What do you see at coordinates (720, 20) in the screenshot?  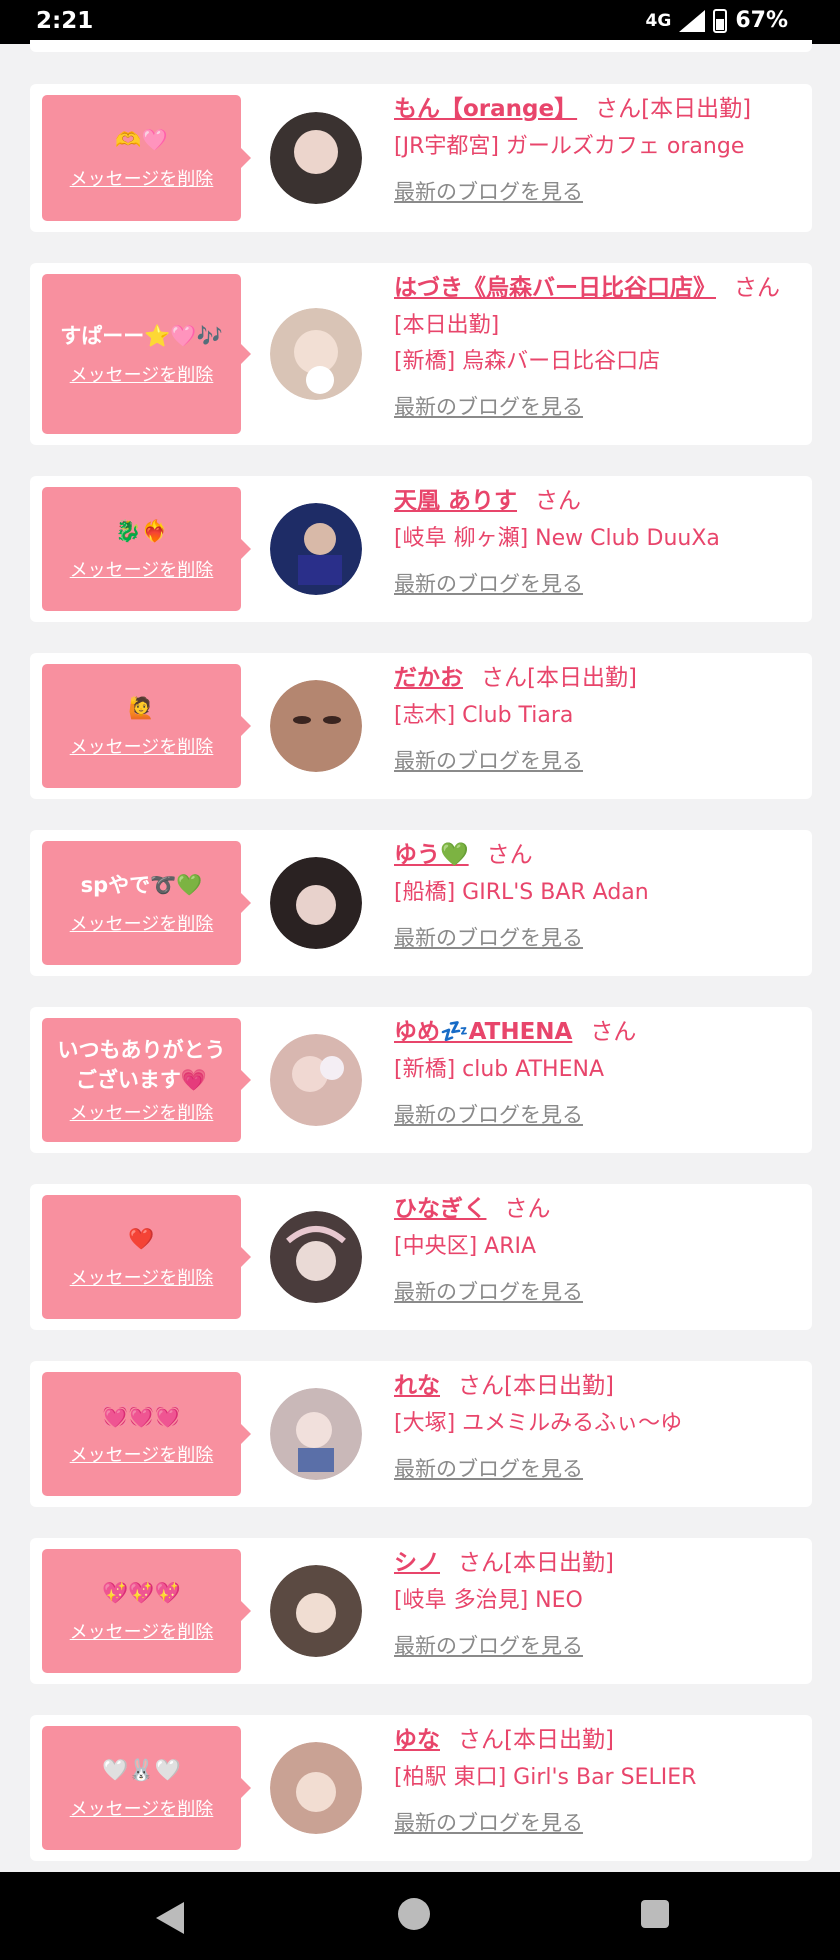 I see `battery-icon` at bounding box center [720, 20].